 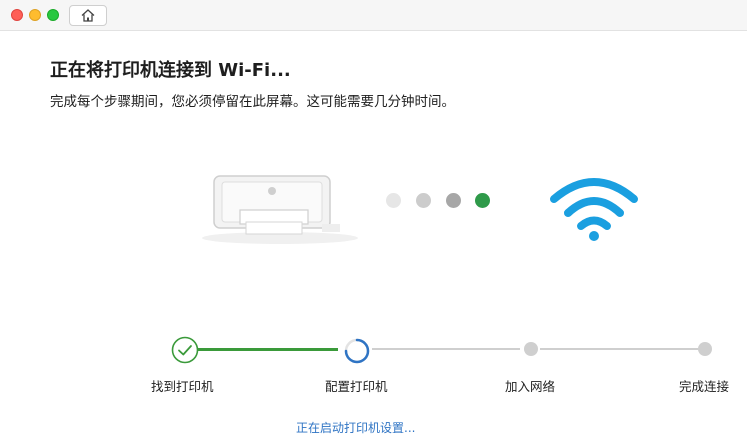 I want to click on home-icon, so click(x=88, y=15).